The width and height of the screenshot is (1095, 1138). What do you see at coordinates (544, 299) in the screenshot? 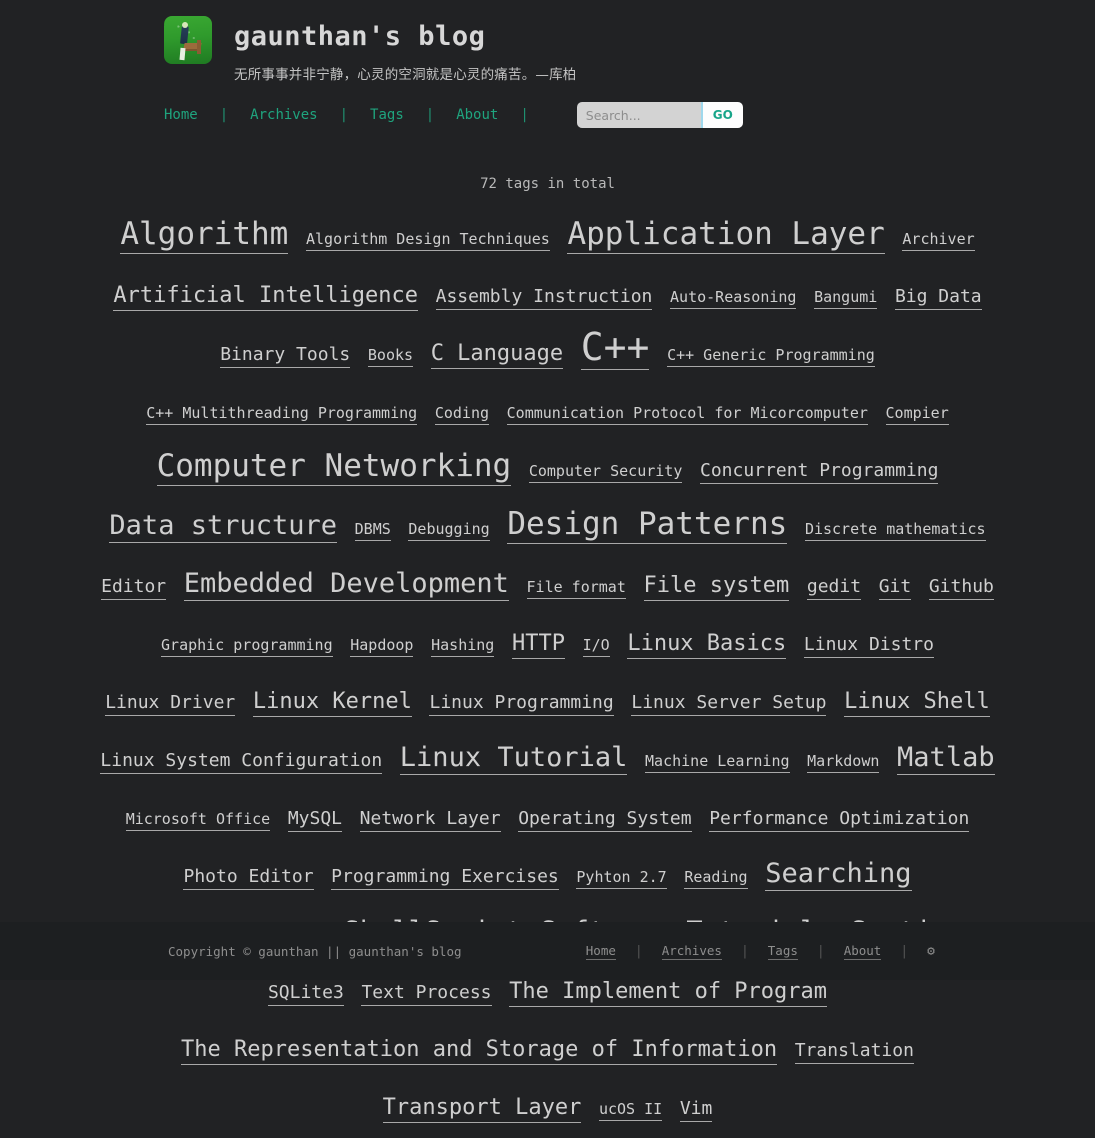
I see `tag-link: Assembly Instruction` at bounding box center [544, 299].